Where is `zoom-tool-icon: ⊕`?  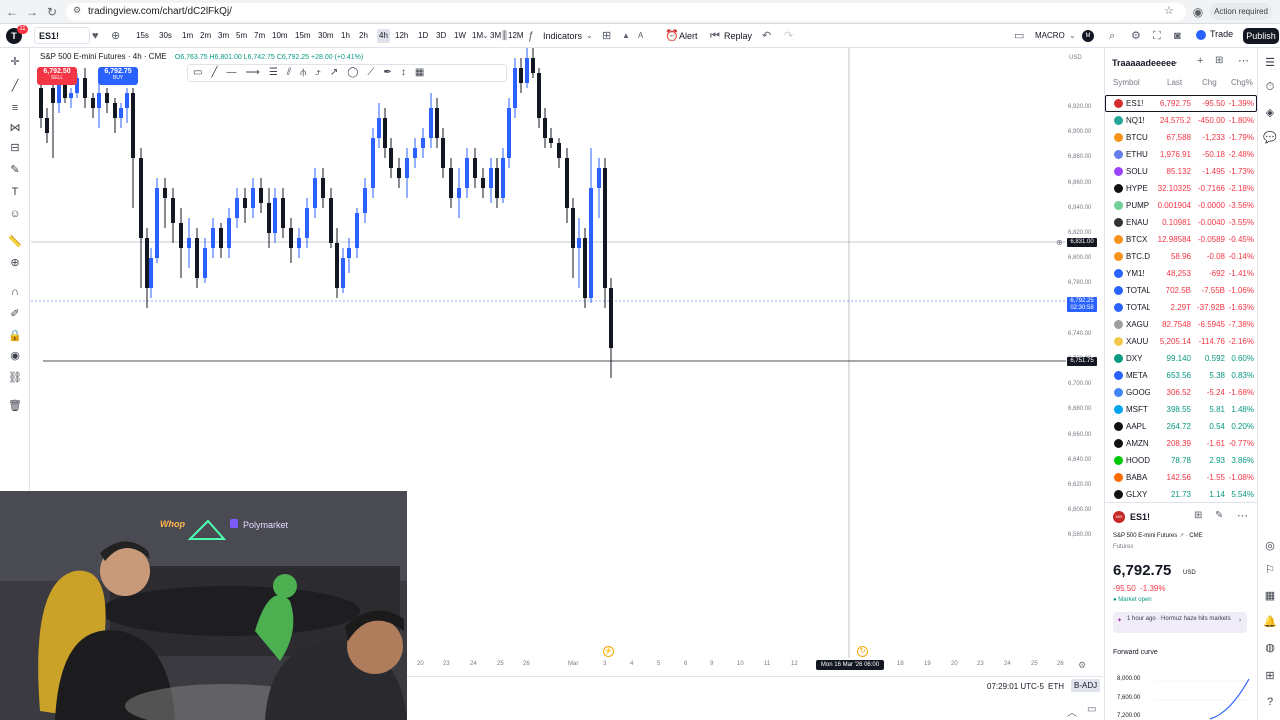 zoom-tool-icon: ⊕ is located at coordinates (15, 263).